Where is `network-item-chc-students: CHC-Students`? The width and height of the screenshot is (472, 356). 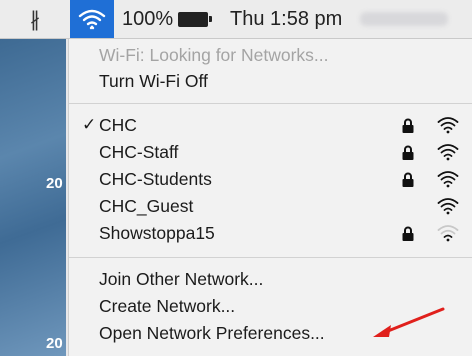
network-item-chc-students: CHC-Students is located at coordinates (270, 179).